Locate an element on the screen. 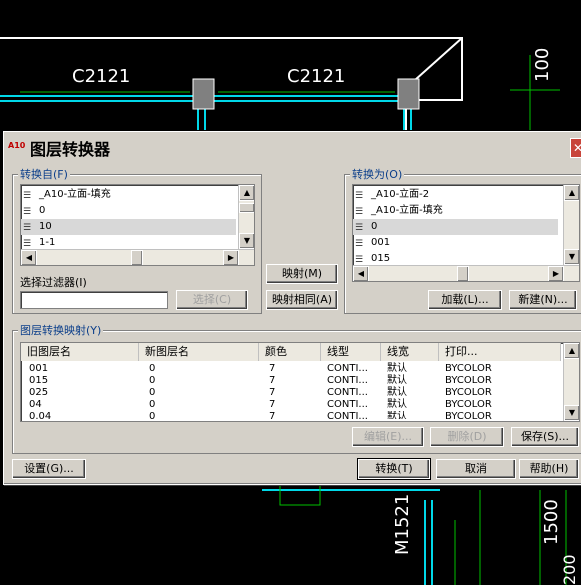  cad-label: 100 is located at coordinates (542, 65).